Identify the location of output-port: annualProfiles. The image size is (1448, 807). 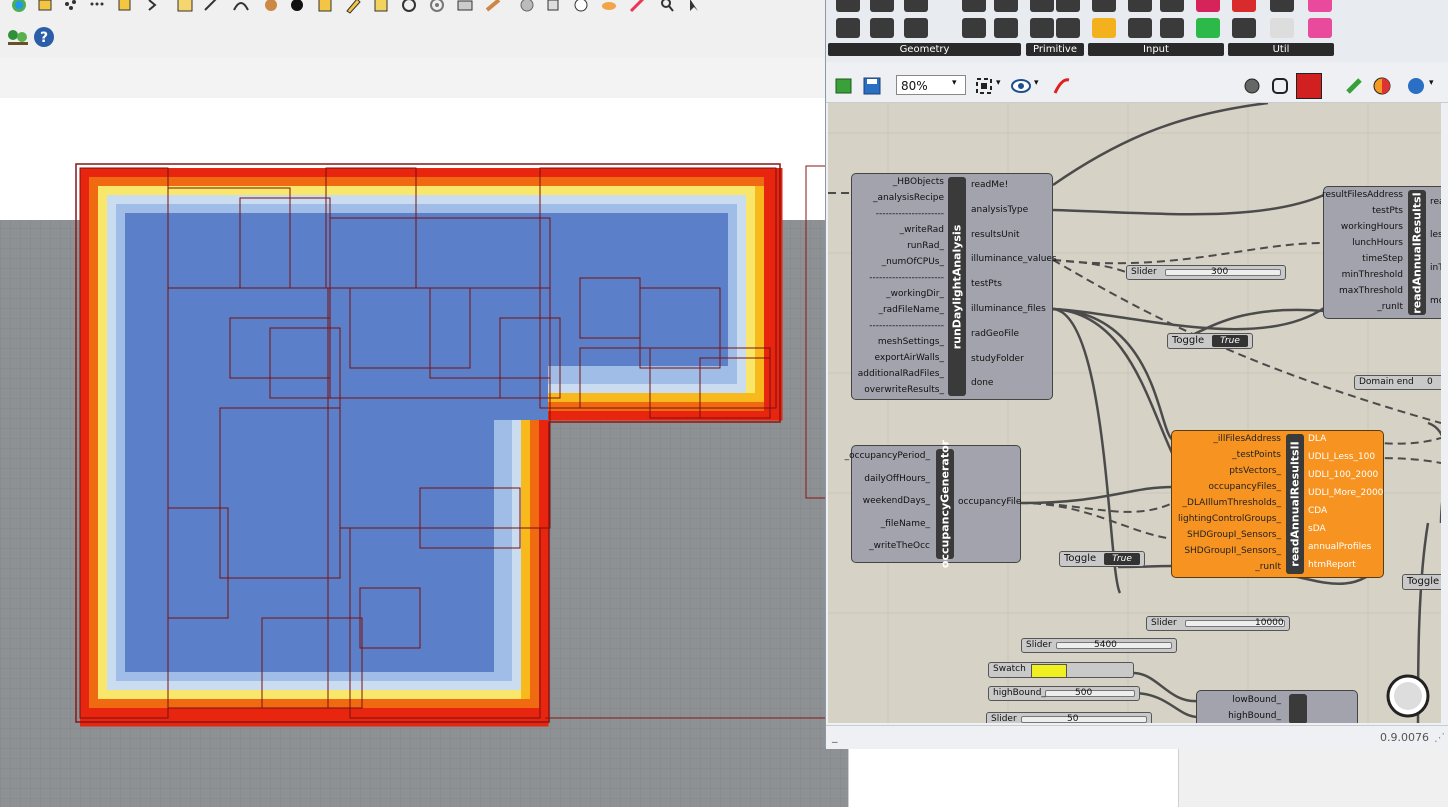
(1339, 547).